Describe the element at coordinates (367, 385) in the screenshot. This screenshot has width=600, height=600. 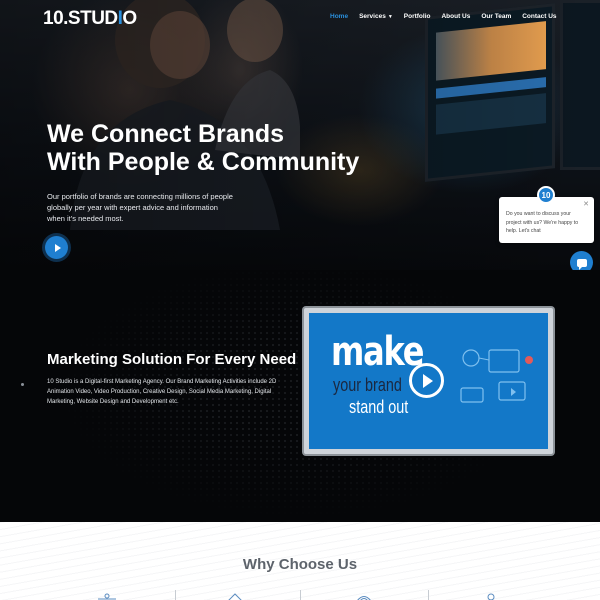
I see `video-text-brand: your brand` at that location.